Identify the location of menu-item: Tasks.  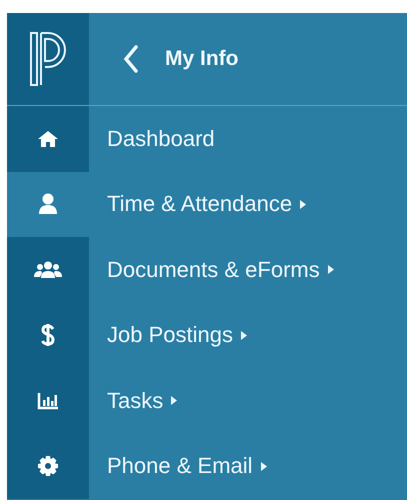
(142, 401).